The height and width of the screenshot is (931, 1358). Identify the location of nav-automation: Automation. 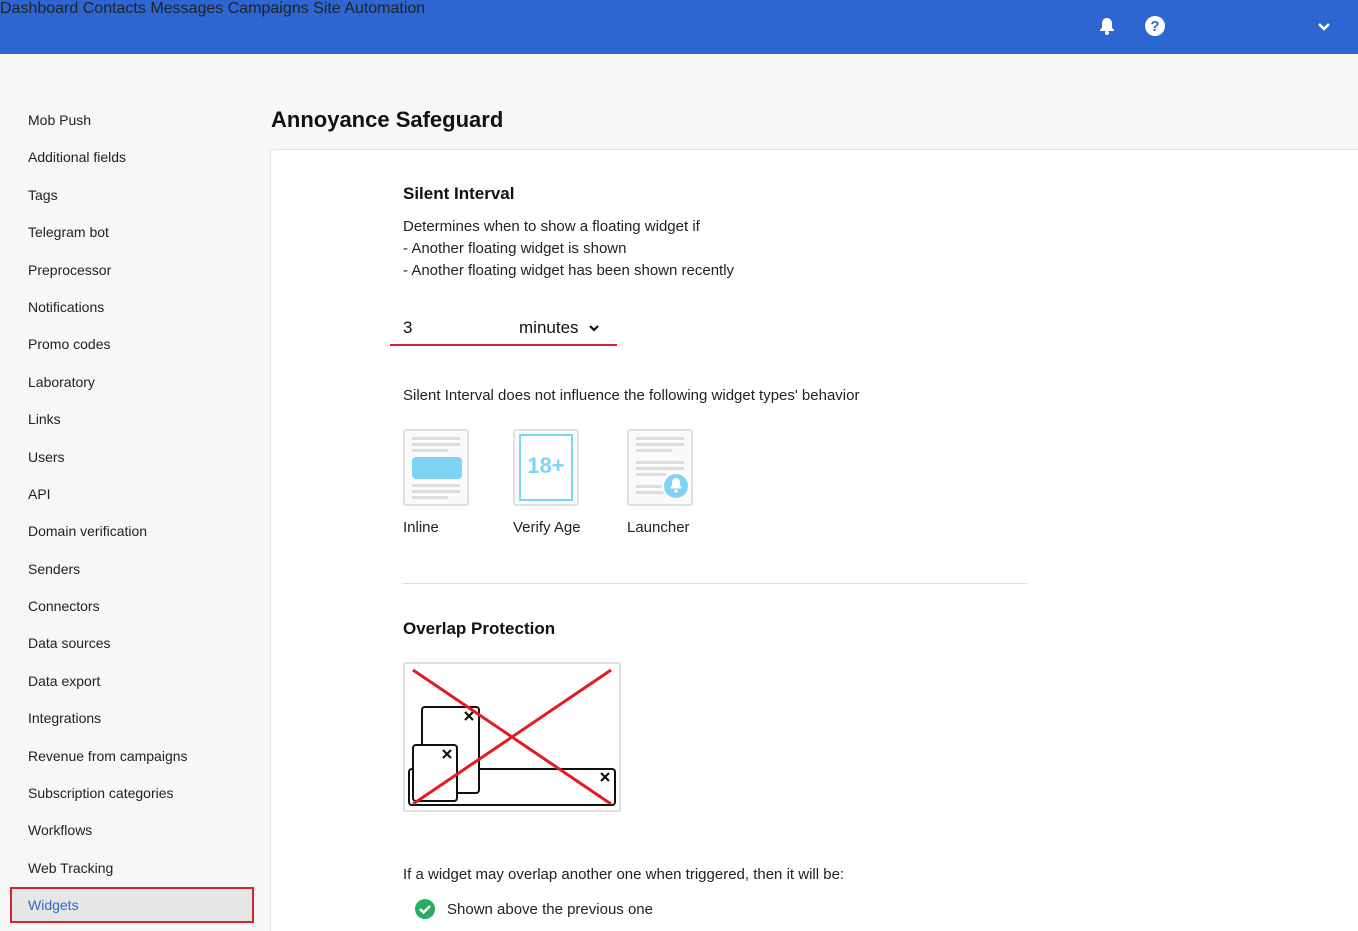
(384, 8).